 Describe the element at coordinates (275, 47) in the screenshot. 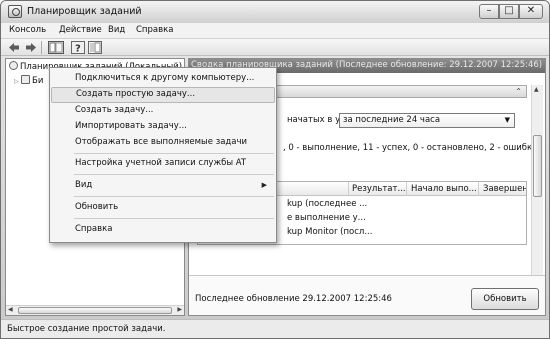

I see `toolbar: ?` at that location.